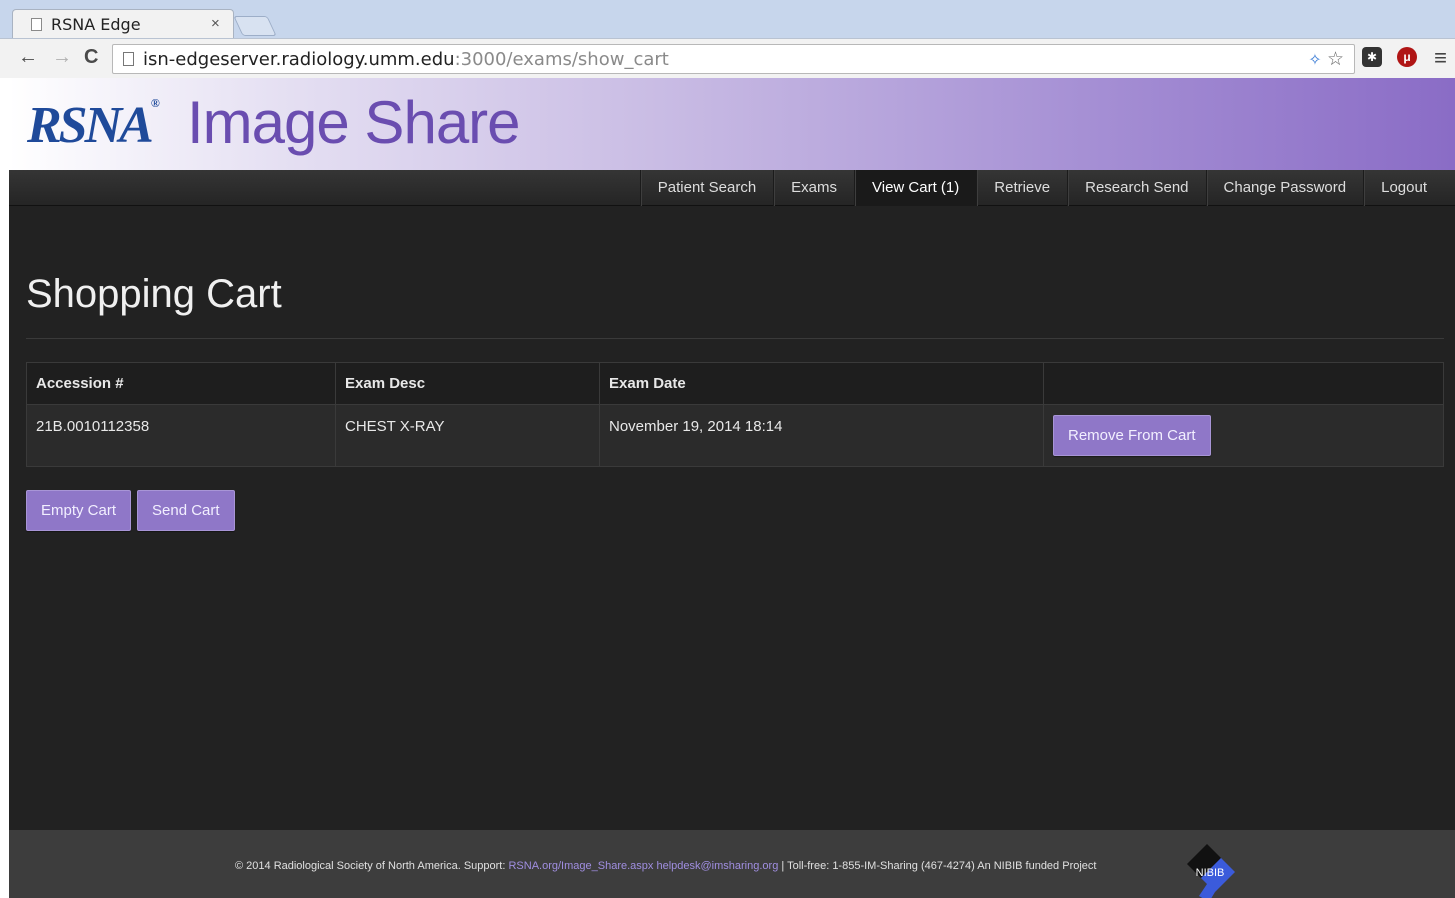 This screenshot has height=898, width=1455. What do you see at coordinates (96, 24) in the screenshot?
I see `tab-title: RSNA Edge` at bounding box center [96, 24].